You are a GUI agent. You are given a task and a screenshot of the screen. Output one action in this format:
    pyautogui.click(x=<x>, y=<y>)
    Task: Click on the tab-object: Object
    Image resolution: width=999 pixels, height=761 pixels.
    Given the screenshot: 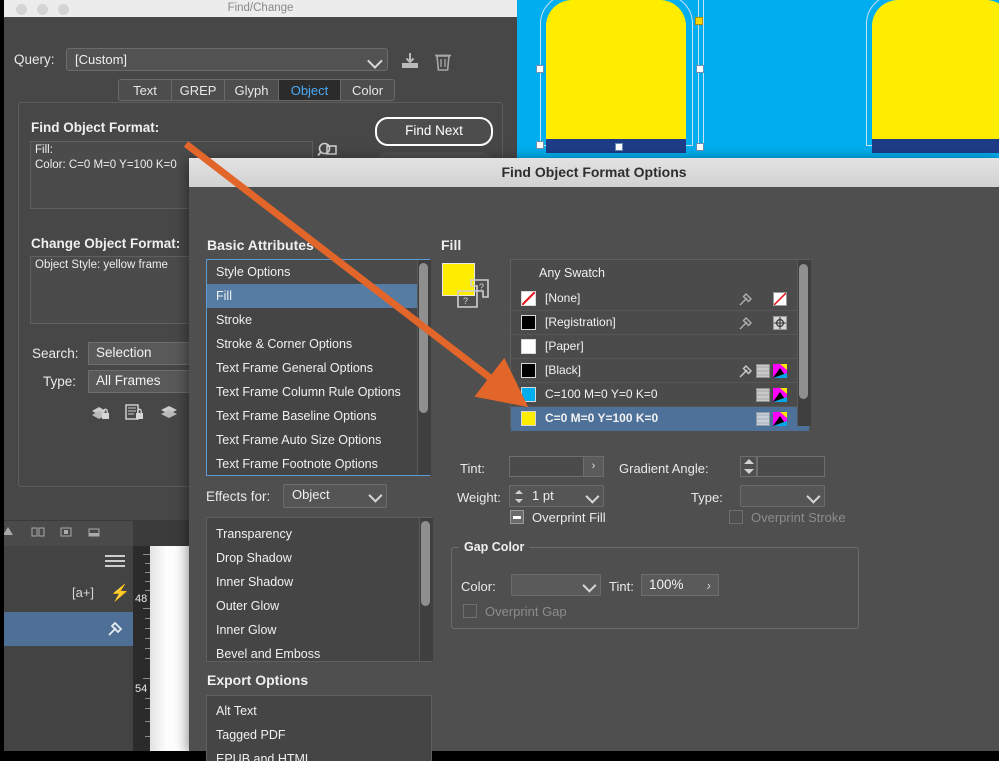 What is the action you would take?
    pyautogui.click(x=310, y=90)
    